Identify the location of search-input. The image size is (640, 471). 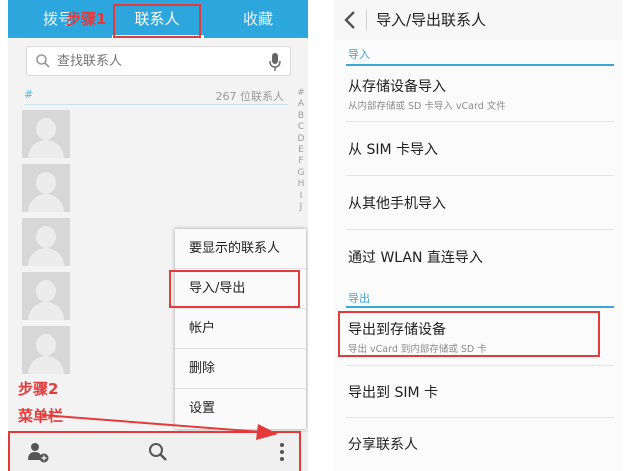
(157, 61).